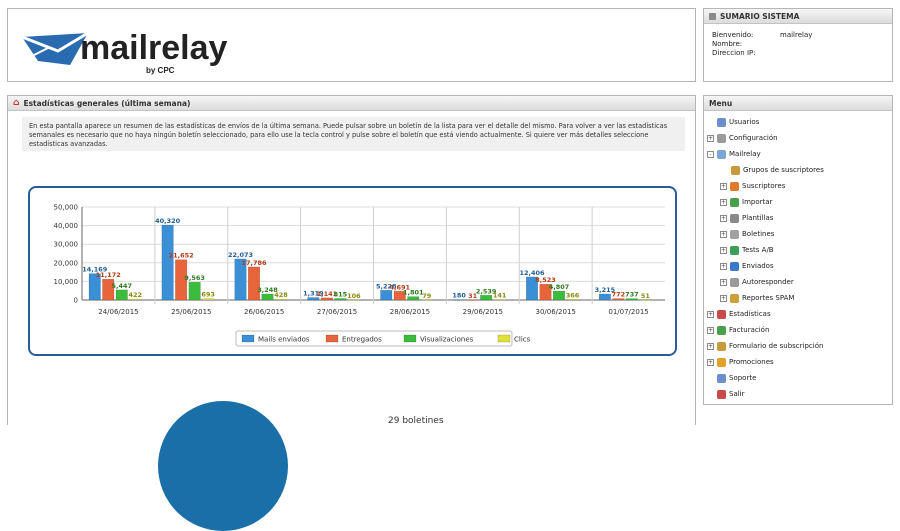  Describe the element at coordinates (798, 186) in the screenshot. I see `menu-item-subscribers: + Suscriptores` at that location.